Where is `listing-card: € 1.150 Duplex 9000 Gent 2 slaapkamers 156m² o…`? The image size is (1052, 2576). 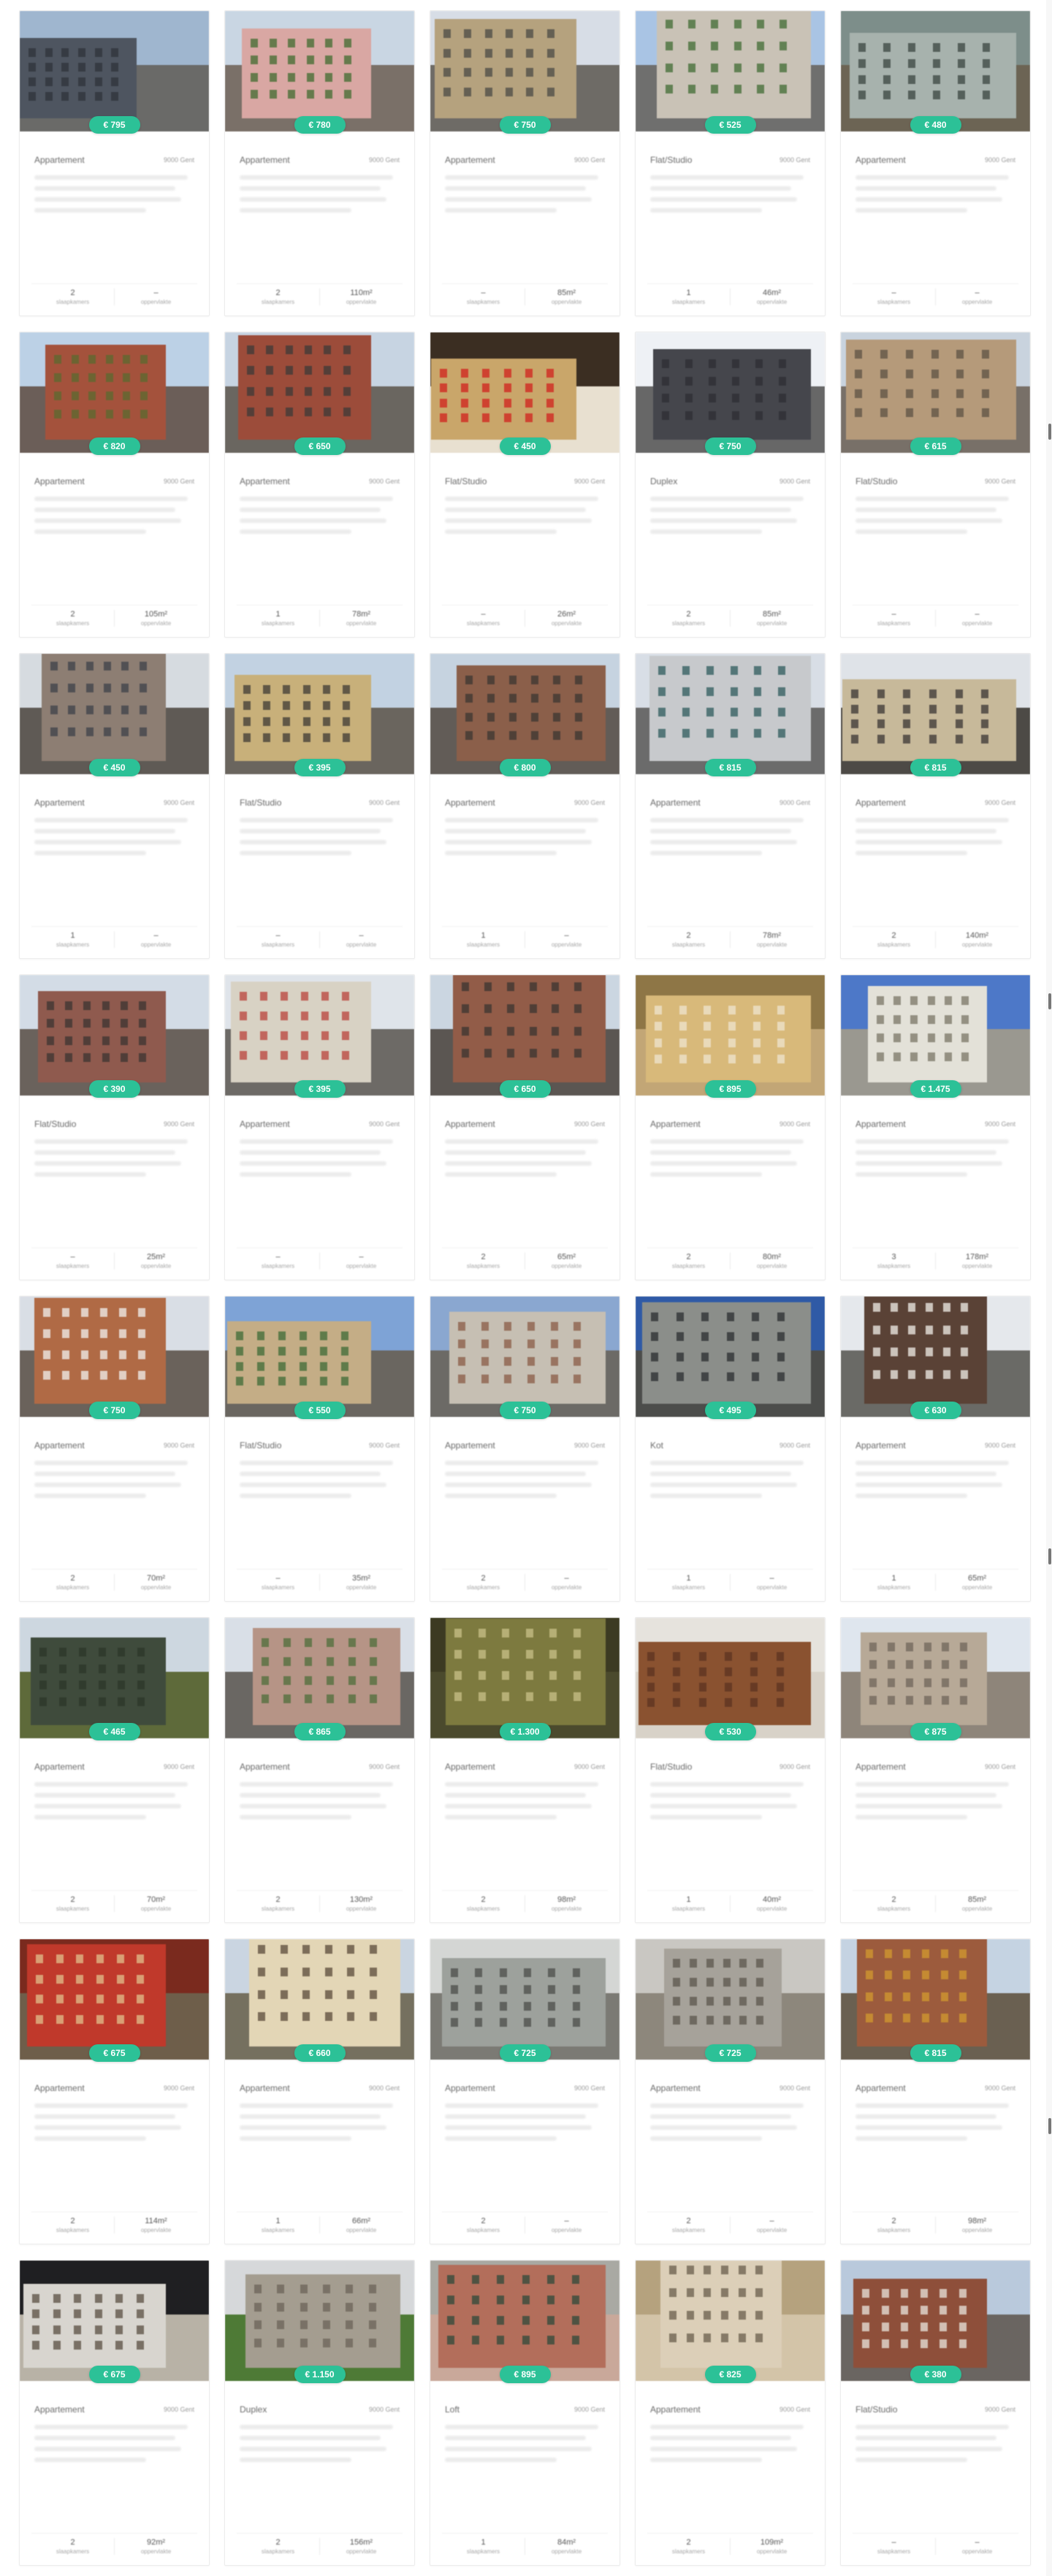
listing-card: € 1.150 Duplex 9000 Gent 2 slaapkamers 156m² o… is located at coordinates (319, 2413).